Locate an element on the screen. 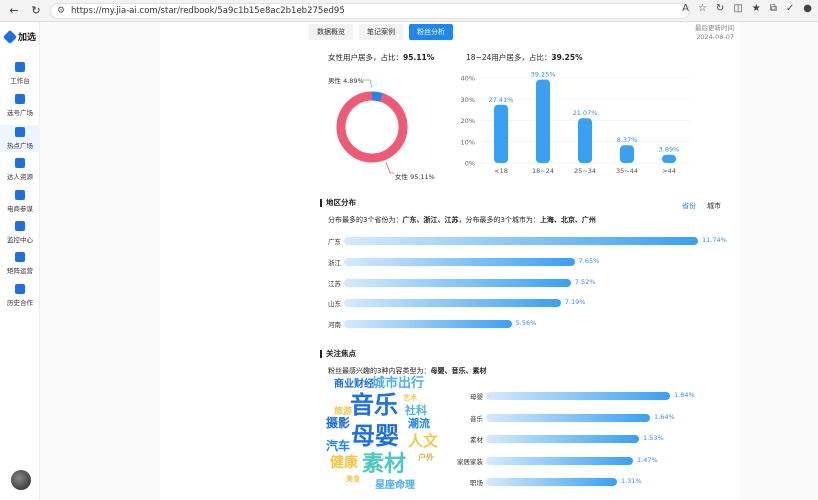 The height and width of the screenshot is (500, 818). y-tick-label: 40% is located at coordinates (468, 79).